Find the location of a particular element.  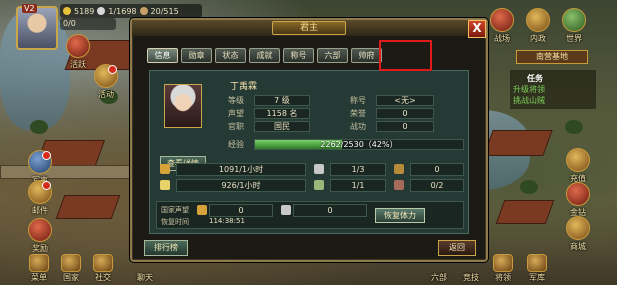

globe-icon is located at coordinates (574, 20).